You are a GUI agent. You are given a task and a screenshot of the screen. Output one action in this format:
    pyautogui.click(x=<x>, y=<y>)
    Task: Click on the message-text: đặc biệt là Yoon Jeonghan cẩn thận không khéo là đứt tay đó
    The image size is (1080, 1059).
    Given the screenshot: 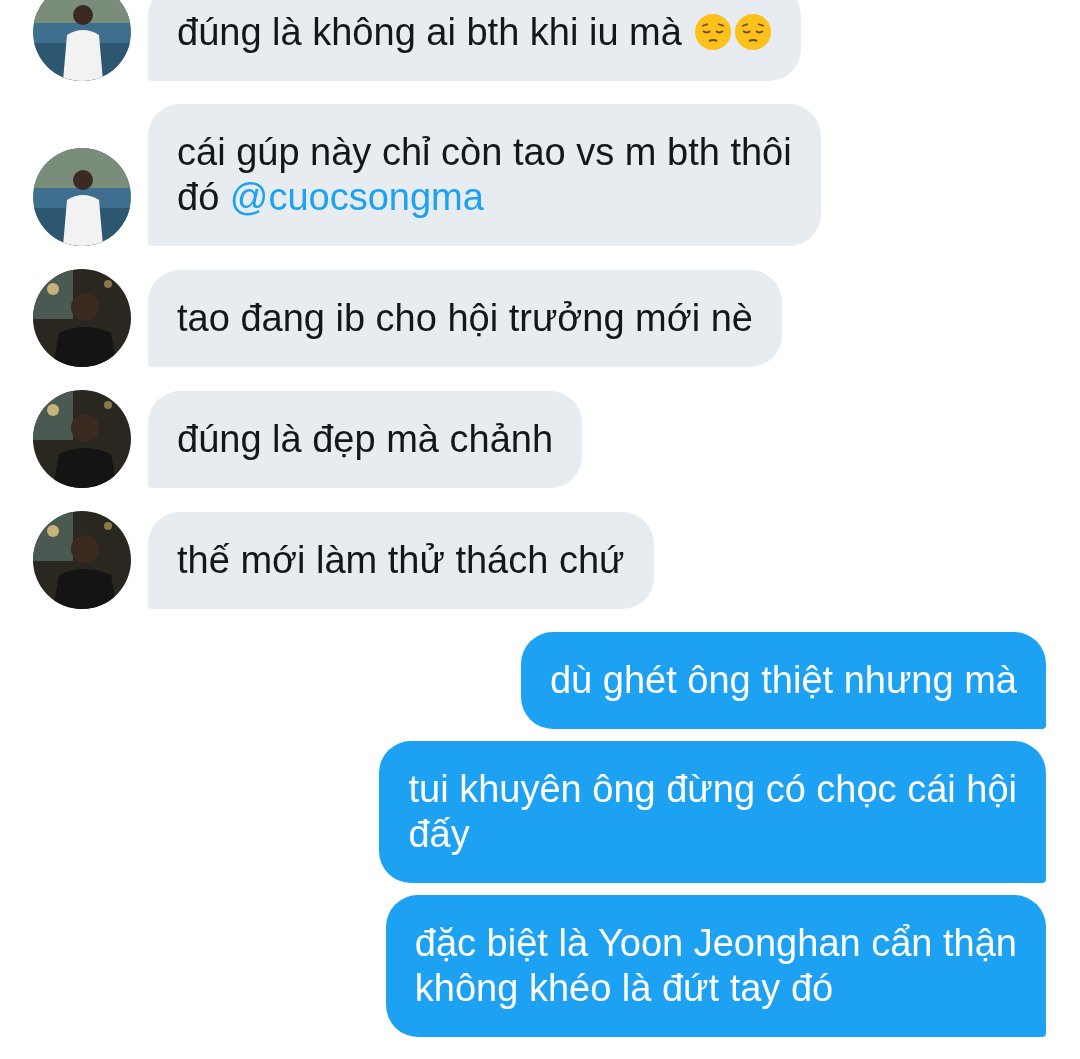 What is the action you would take?
    pyautogui.click(x=715, y=966)
    